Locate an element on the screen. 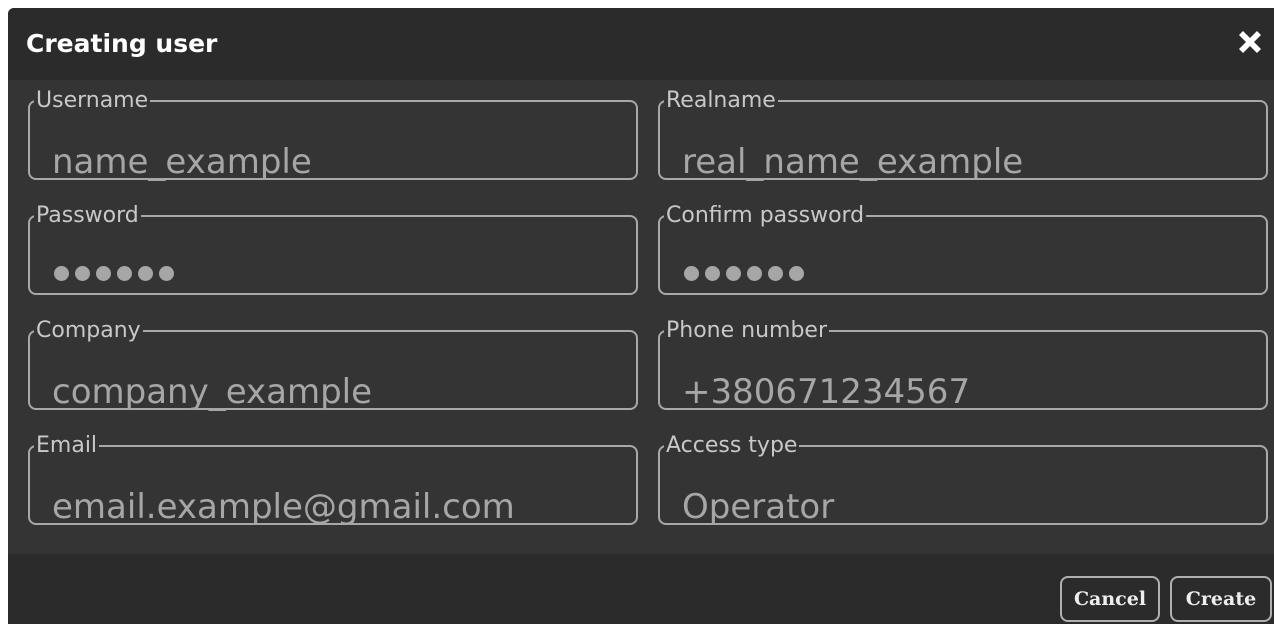 The width and height of the screenshot is (1274, 624). access-type-input is located at coordinates (972, 507).